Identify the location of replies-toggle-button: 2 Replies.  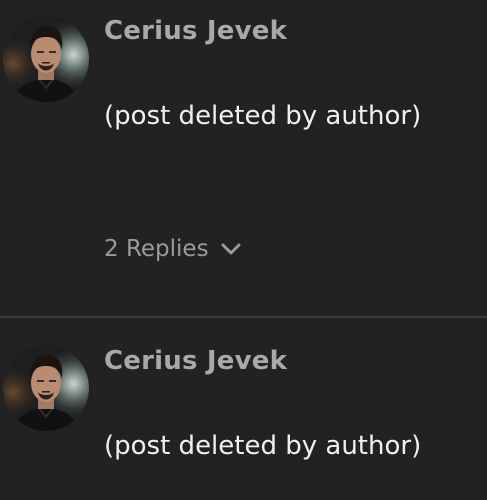
(172, 249).